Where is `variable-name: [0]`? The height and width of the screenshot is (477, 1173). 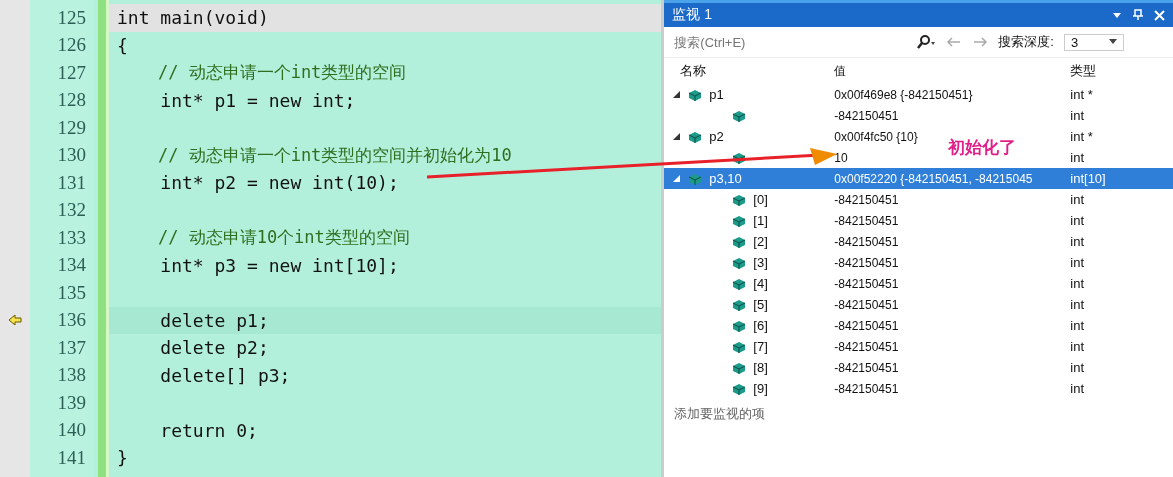
variable-name: [0] is located at coordinates (760, 199).